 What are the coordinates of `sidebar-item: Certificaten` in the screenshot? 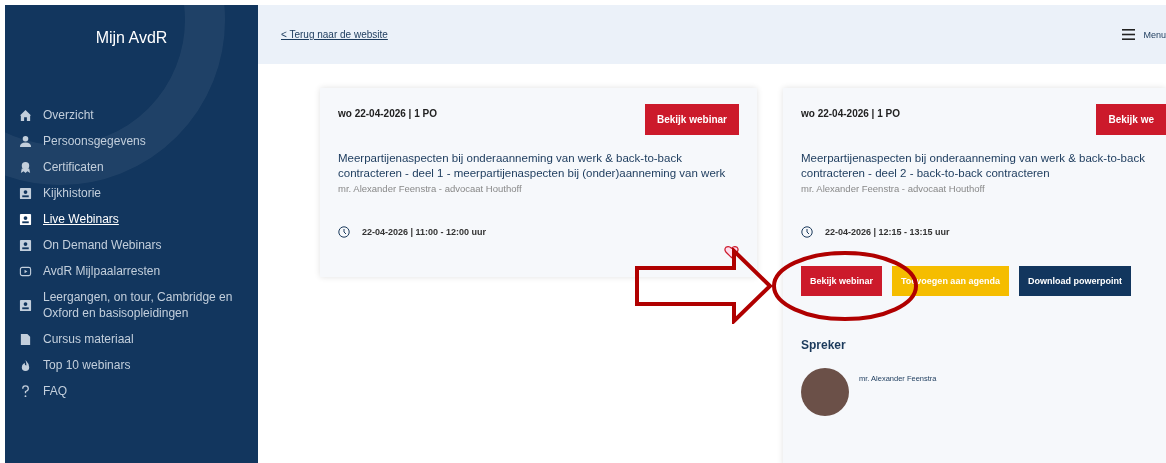 It's located at (138, 167).